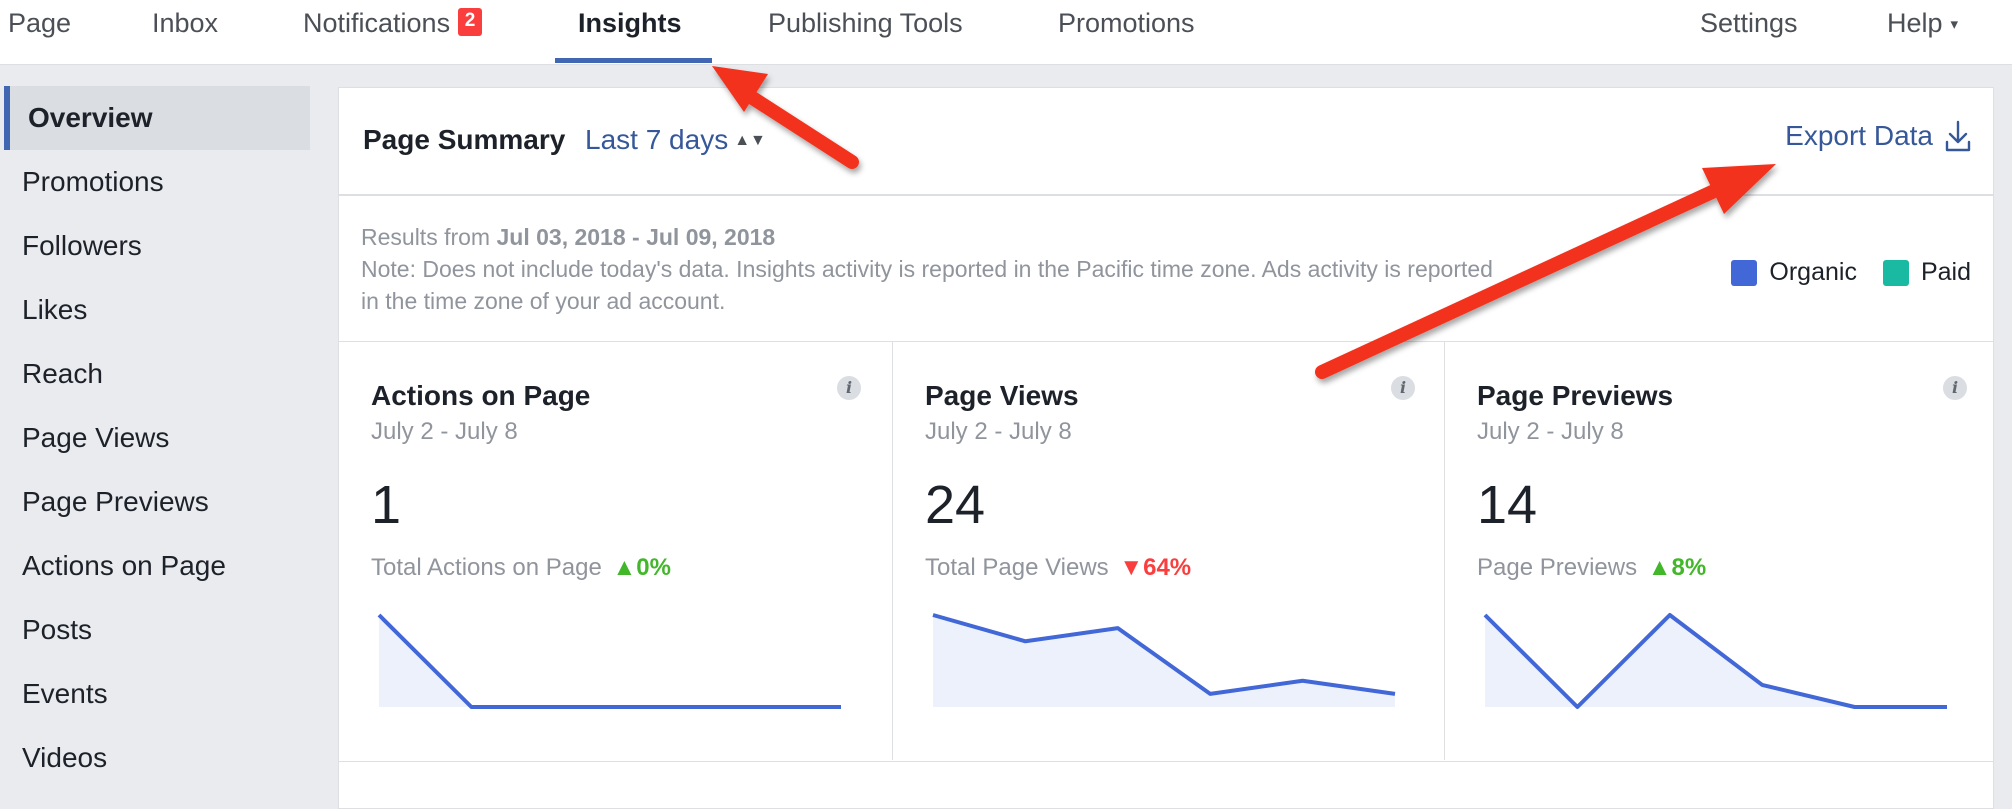  What do you see at coordinates (750, 140) in the screenshot?
I see `sort-updown-icon: ▲▼` at bounding box center [750, 140].